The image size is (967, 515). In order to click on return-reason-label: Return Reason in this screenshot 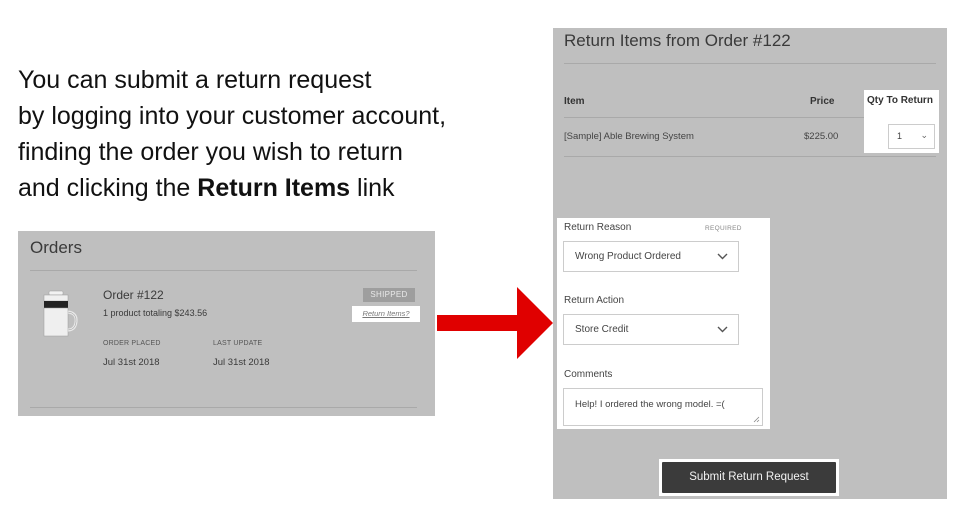, I will do `click(598, 227)`.